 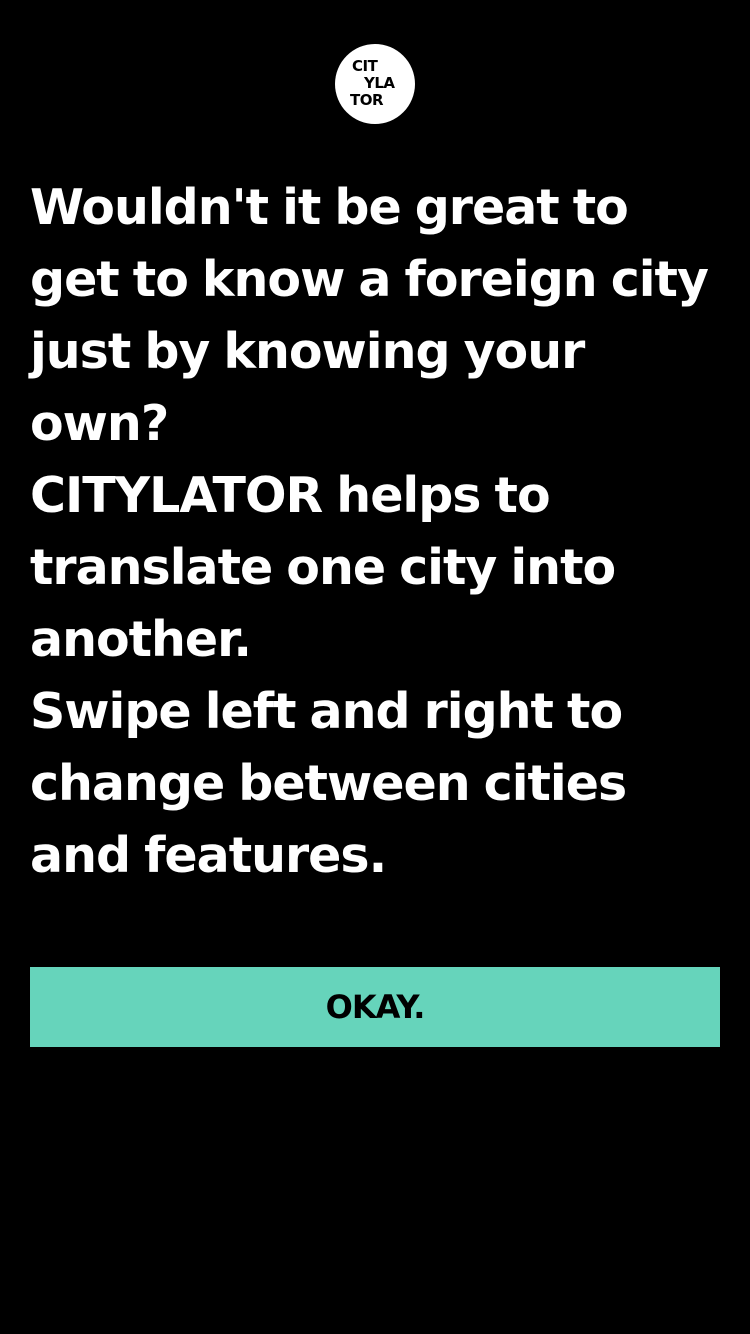 I want to click on logo-text-line-3: TOR, so click(x=367, y=100).